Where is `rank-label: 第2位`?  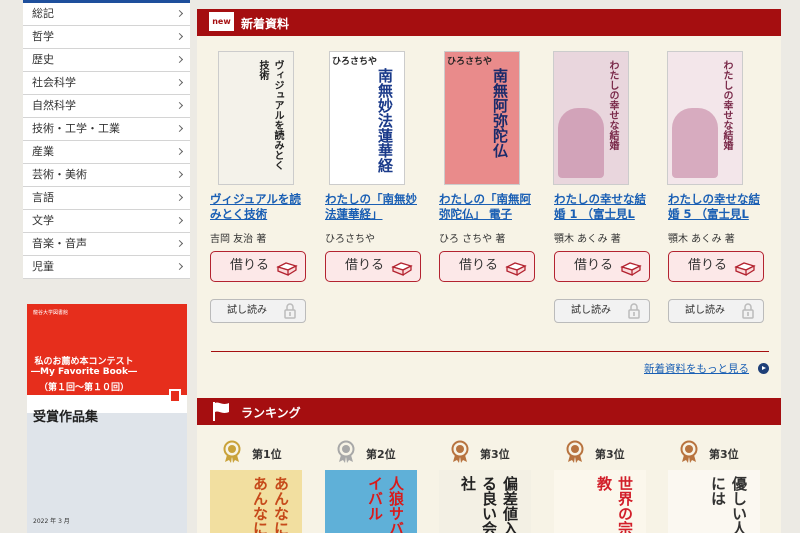
rank-label: 第2位 is located at coordinates (381, 454).